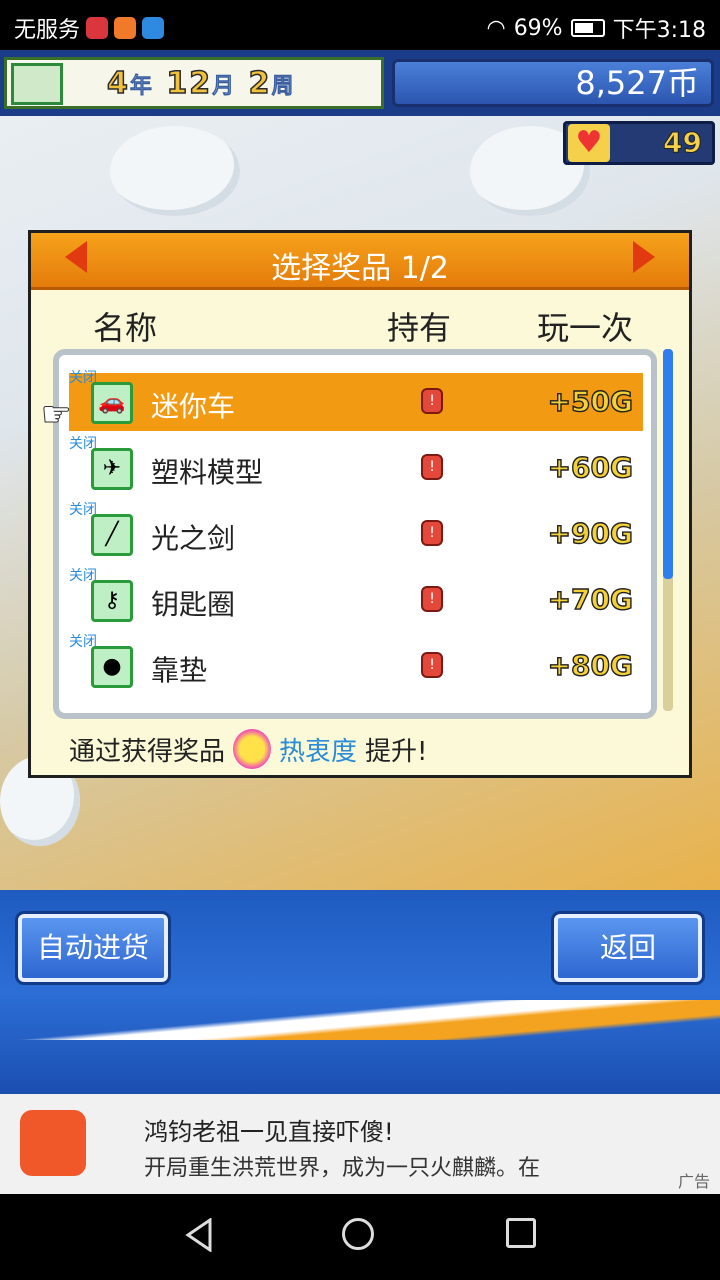 This screenshot has width=720, height=1280. Describe the element at coordinates (396, 751) in the screenshot. I see `footer-suffix: 提升!` at that location.